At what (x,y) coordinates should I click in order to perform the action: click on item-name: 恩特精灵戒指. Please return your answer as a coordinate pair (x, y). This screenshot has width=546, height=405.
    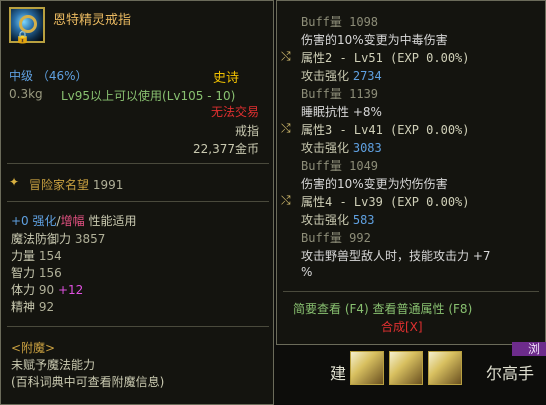
    Looking at the image, I should click on (92, 20).